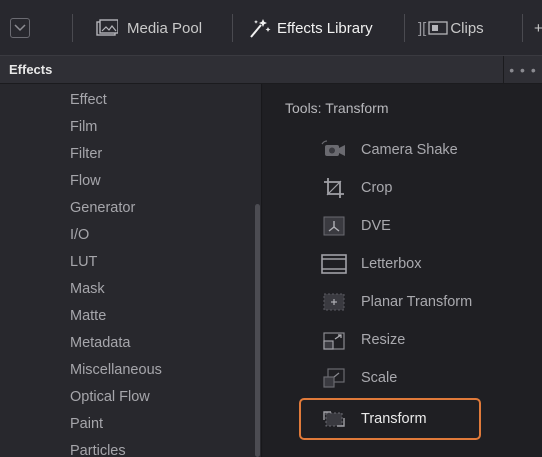 This screenshot has width=542, height=457. Describe the element at coordinates (337, 108) in the screenshot. I see `tools-section-title: Tools: Transform` at that location.